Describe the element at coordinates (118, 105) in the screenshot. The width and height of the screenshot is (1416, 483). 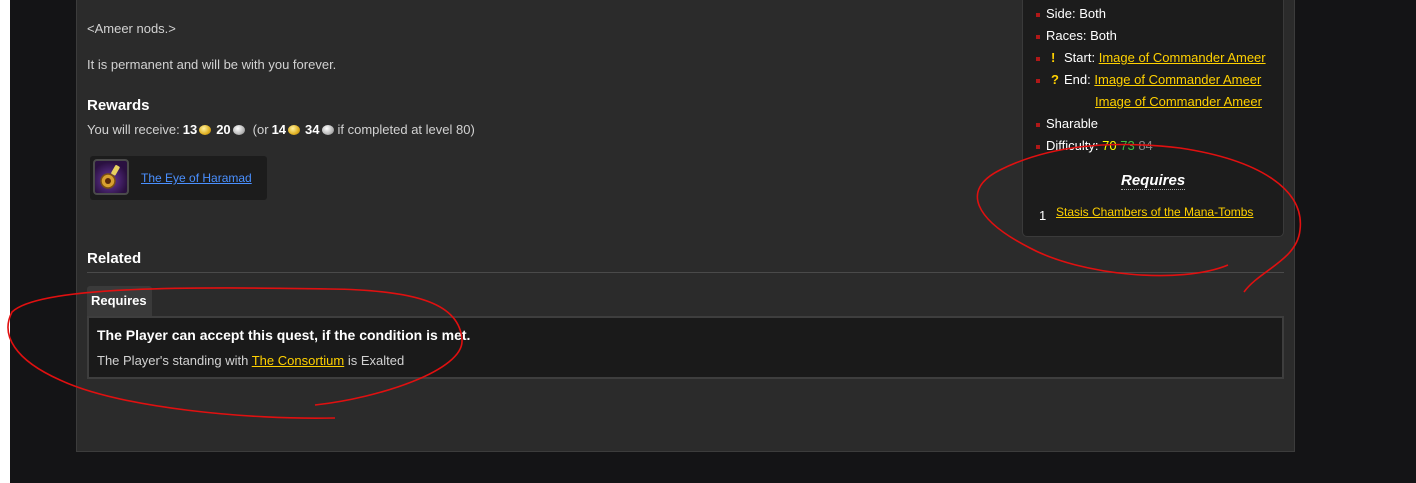
I see `rewards-heading: Rewards` at that location.